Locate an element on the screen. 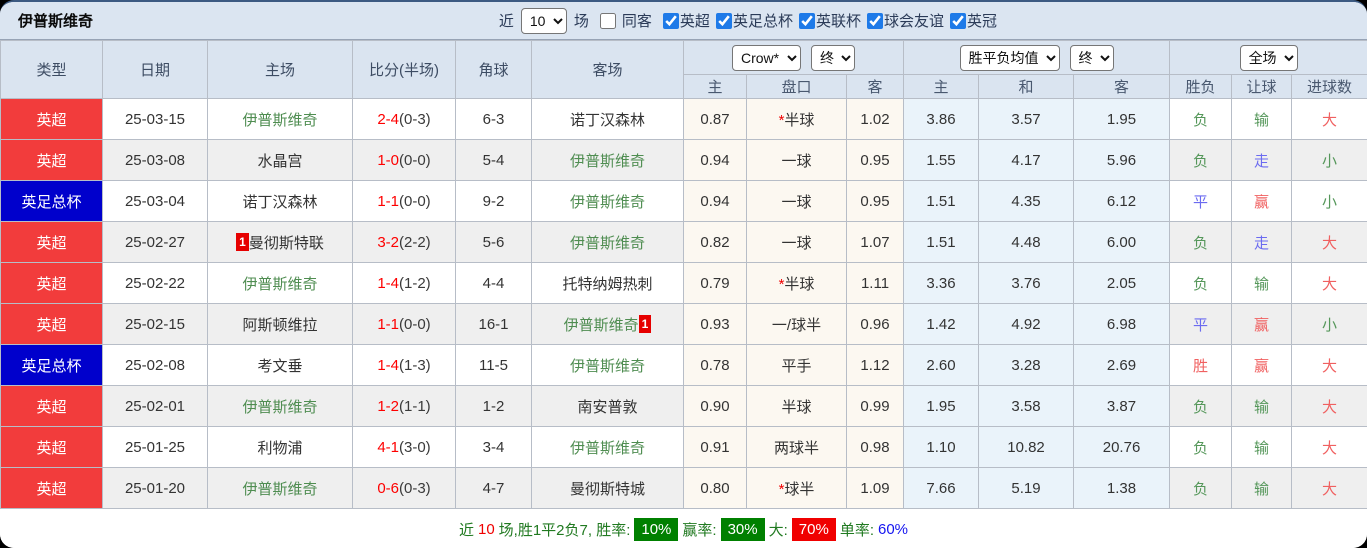 The width and height of the screenshot is (1367, 548). team-name: 南安普敦 is located at coordinates (607, 407).